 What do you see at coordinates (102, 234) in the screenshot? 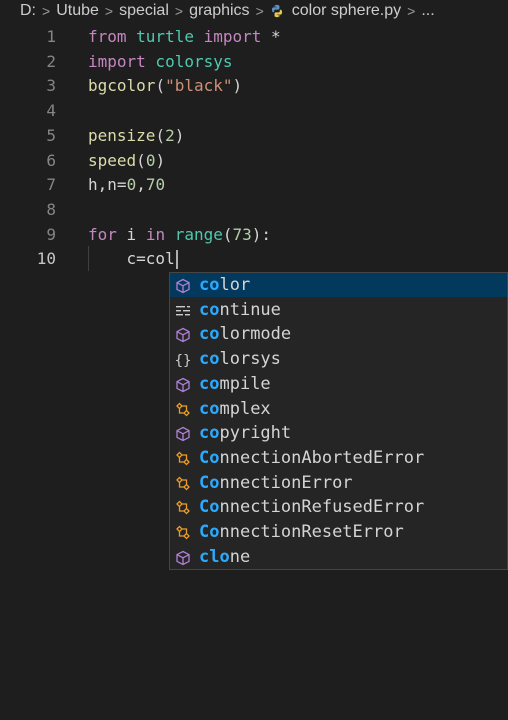
I see `code-token: for` at bounding box center [102, 234].